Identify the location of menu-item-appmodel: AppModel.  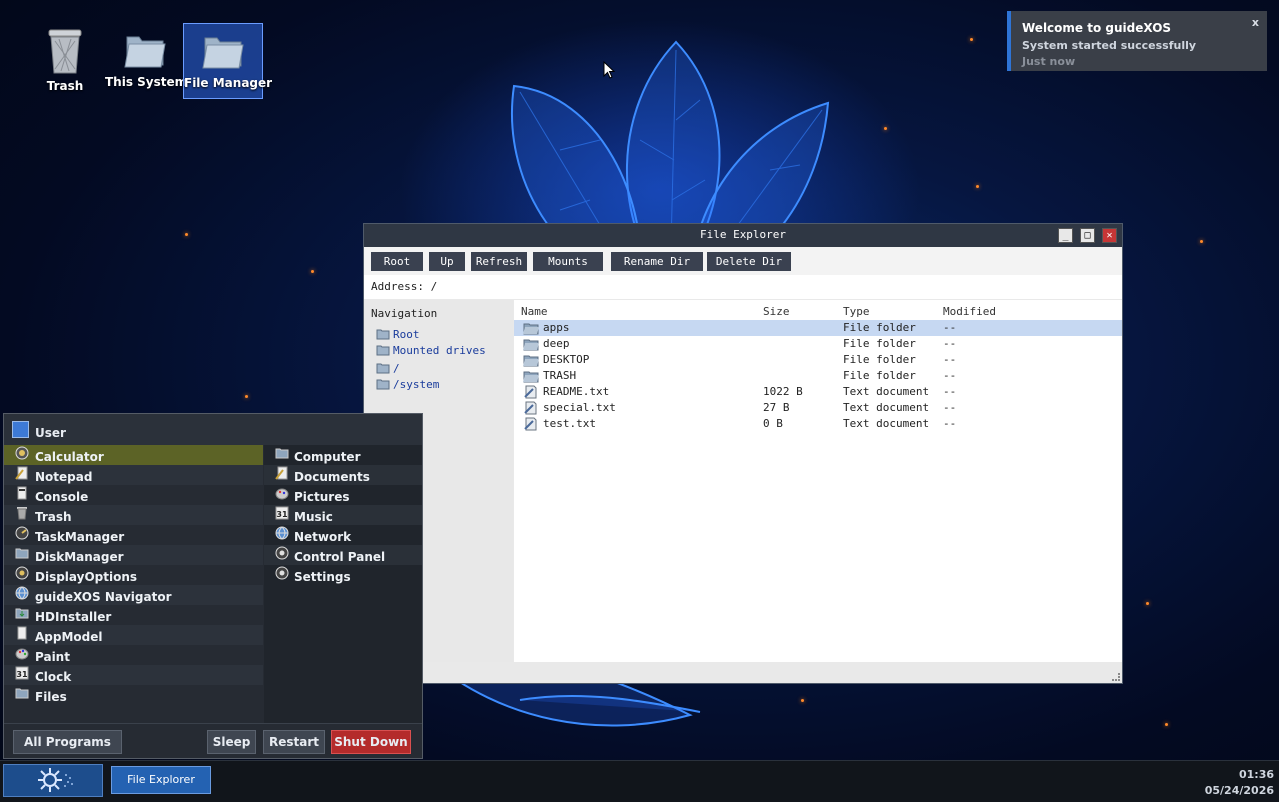
(133, 635).